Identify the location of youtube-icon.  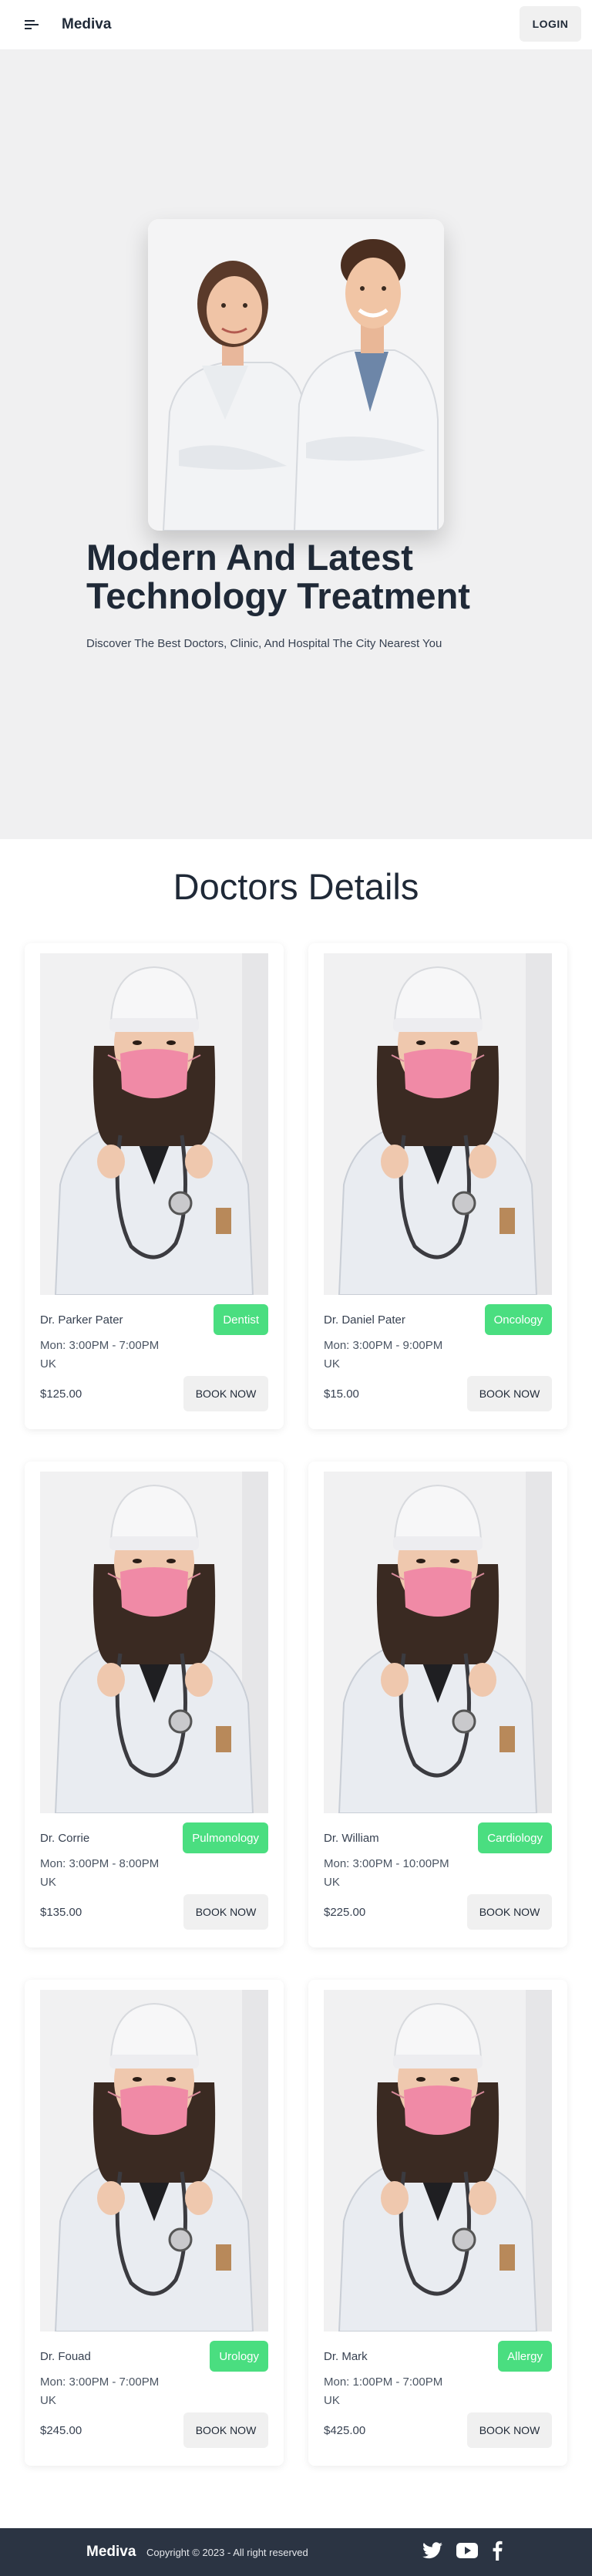
(467, 2552).